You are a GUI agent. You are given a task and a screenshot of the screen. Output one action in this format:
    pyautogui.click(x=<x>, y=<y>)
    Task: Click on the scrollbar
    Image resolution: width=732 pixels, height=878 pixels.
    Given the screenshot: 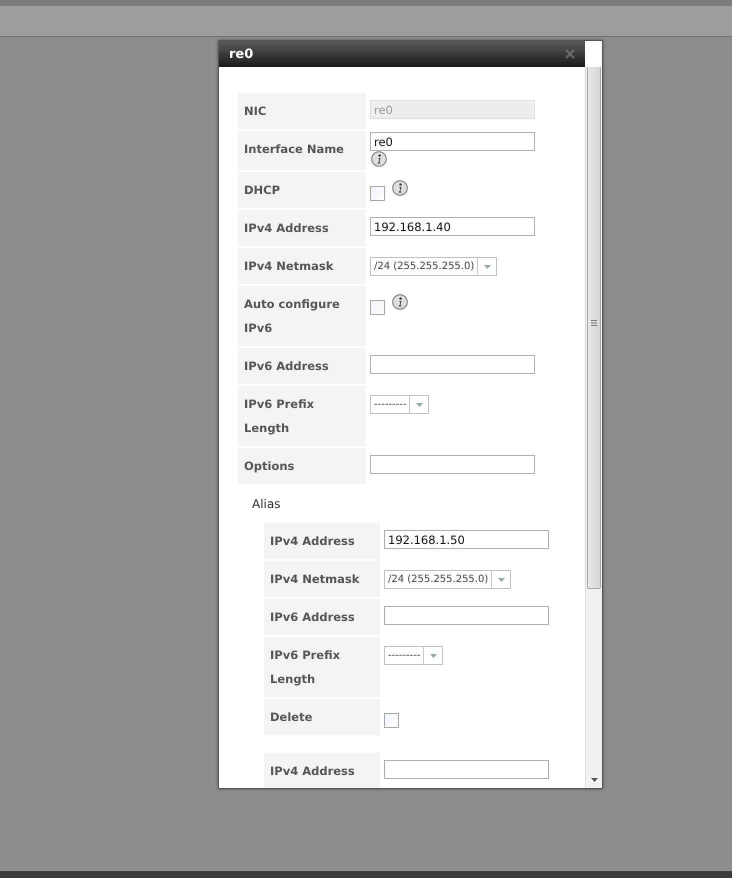 What is the action you would take?
    pyautogui.click(x=593, y=427)
    